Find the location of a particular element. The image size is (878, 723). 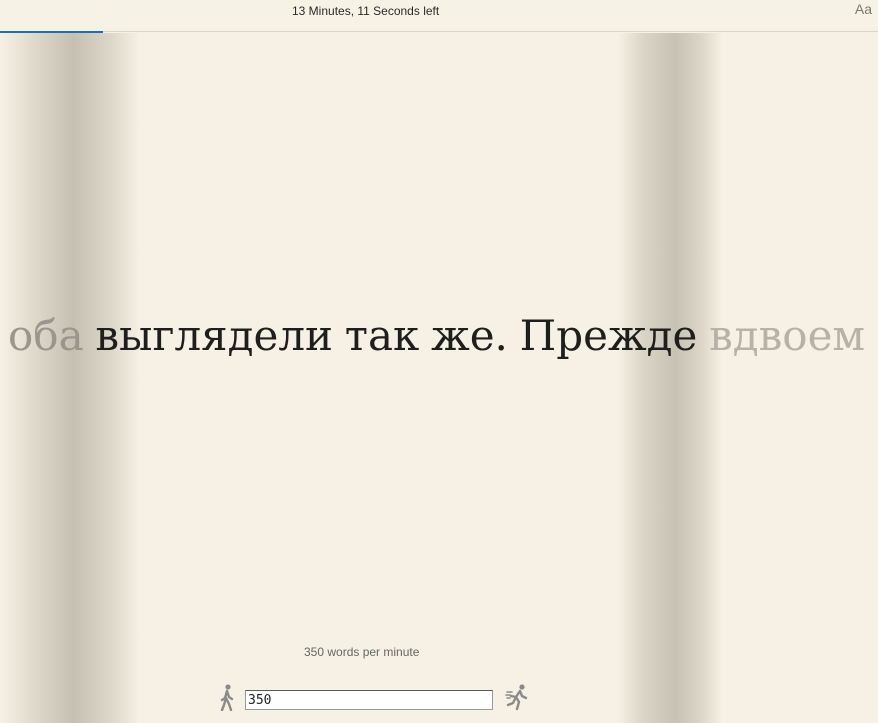

words-per-minute-label: 350 words per minute is located at coordinates (362, 652).